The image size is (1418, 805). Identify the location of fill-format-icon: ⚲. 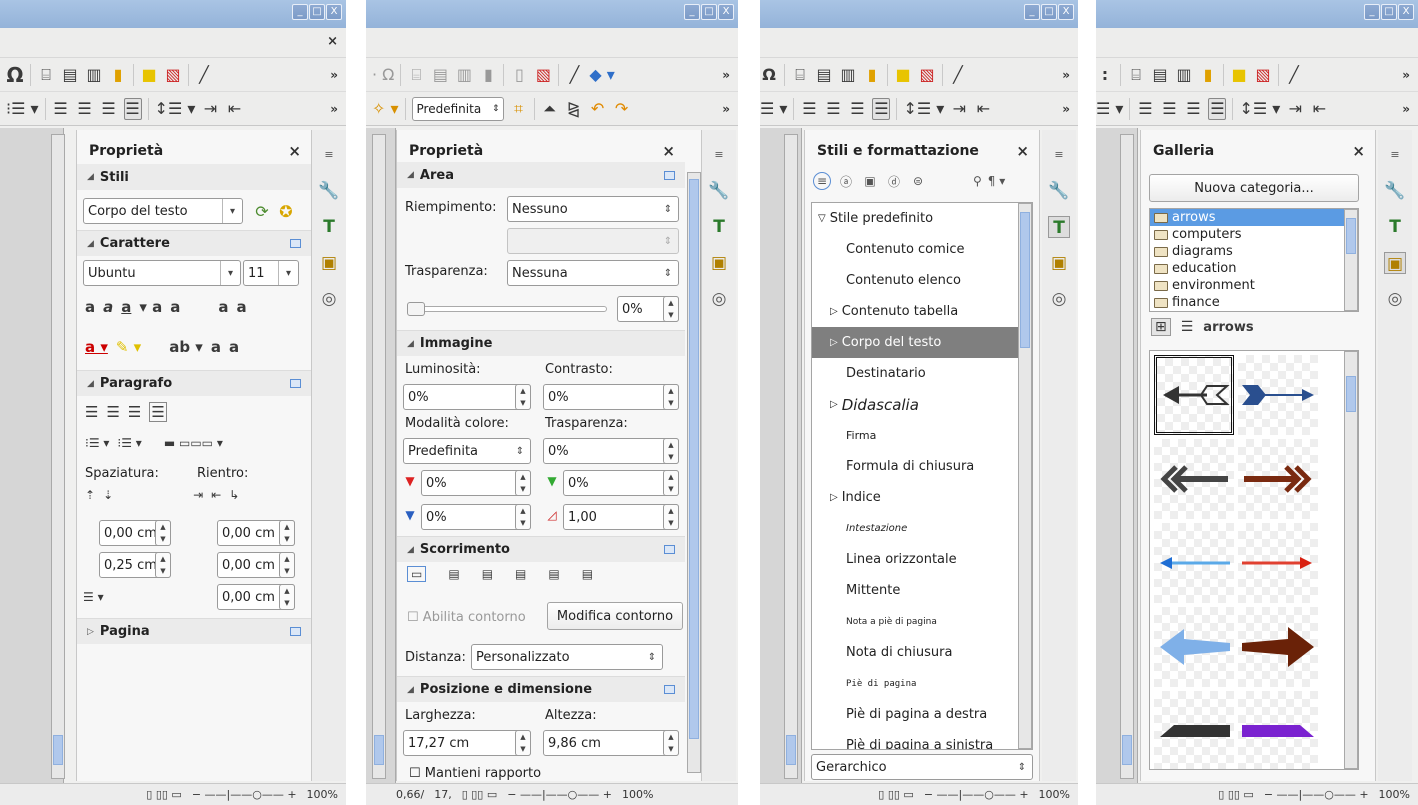
(977, 181).